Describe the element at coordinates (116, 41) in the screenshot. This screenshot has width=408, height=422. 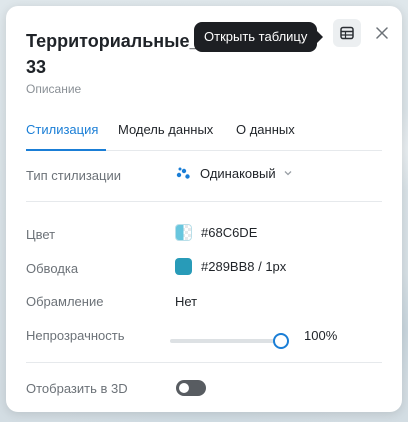
I see `layer-title: Территориальные_з` at that location.